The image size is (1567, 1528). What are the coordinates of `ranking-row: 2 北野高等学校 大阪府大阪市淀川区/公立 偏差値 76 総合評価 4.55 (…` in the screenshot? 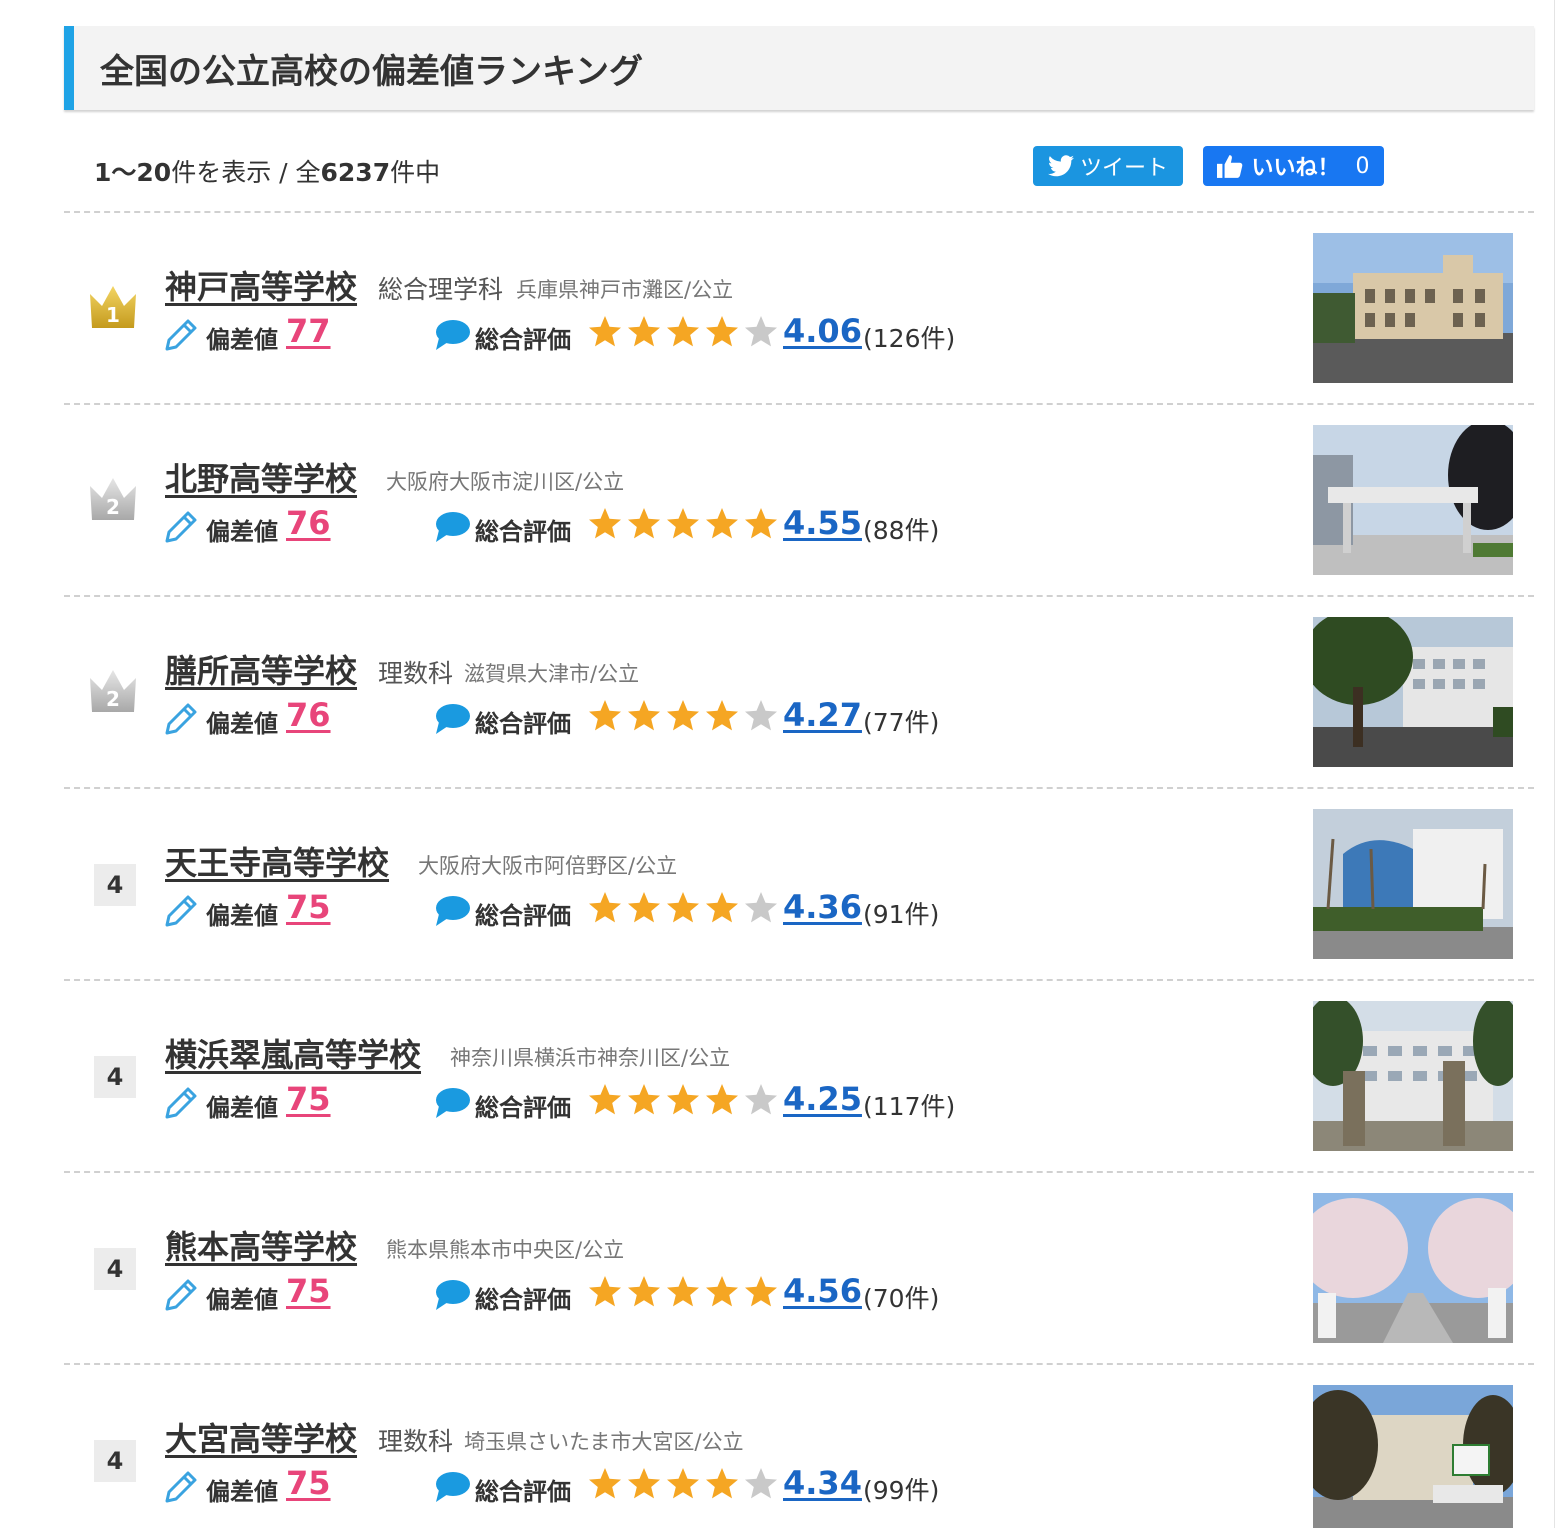 It's located at (783, 500).